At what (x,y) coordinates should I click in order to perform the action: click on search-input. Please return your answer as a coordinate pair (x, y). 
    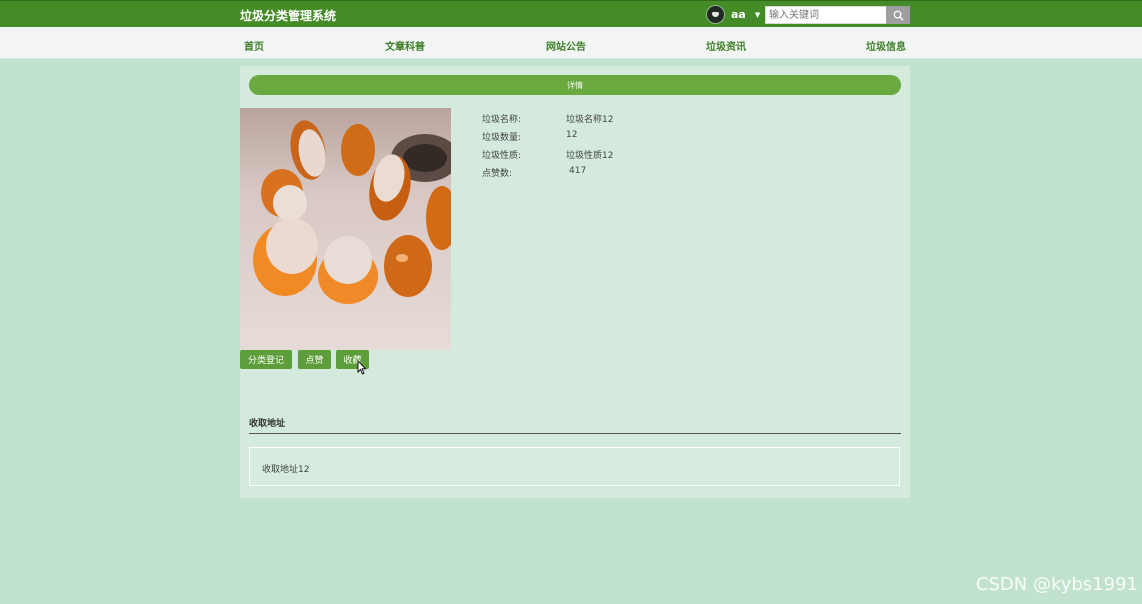
    Looking at the image, I should click on (826, 15).